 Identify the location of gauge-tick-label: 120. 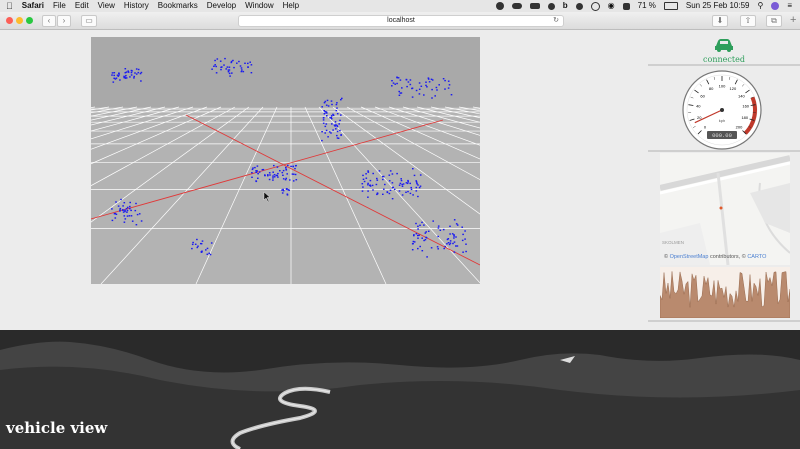
(733, 88).